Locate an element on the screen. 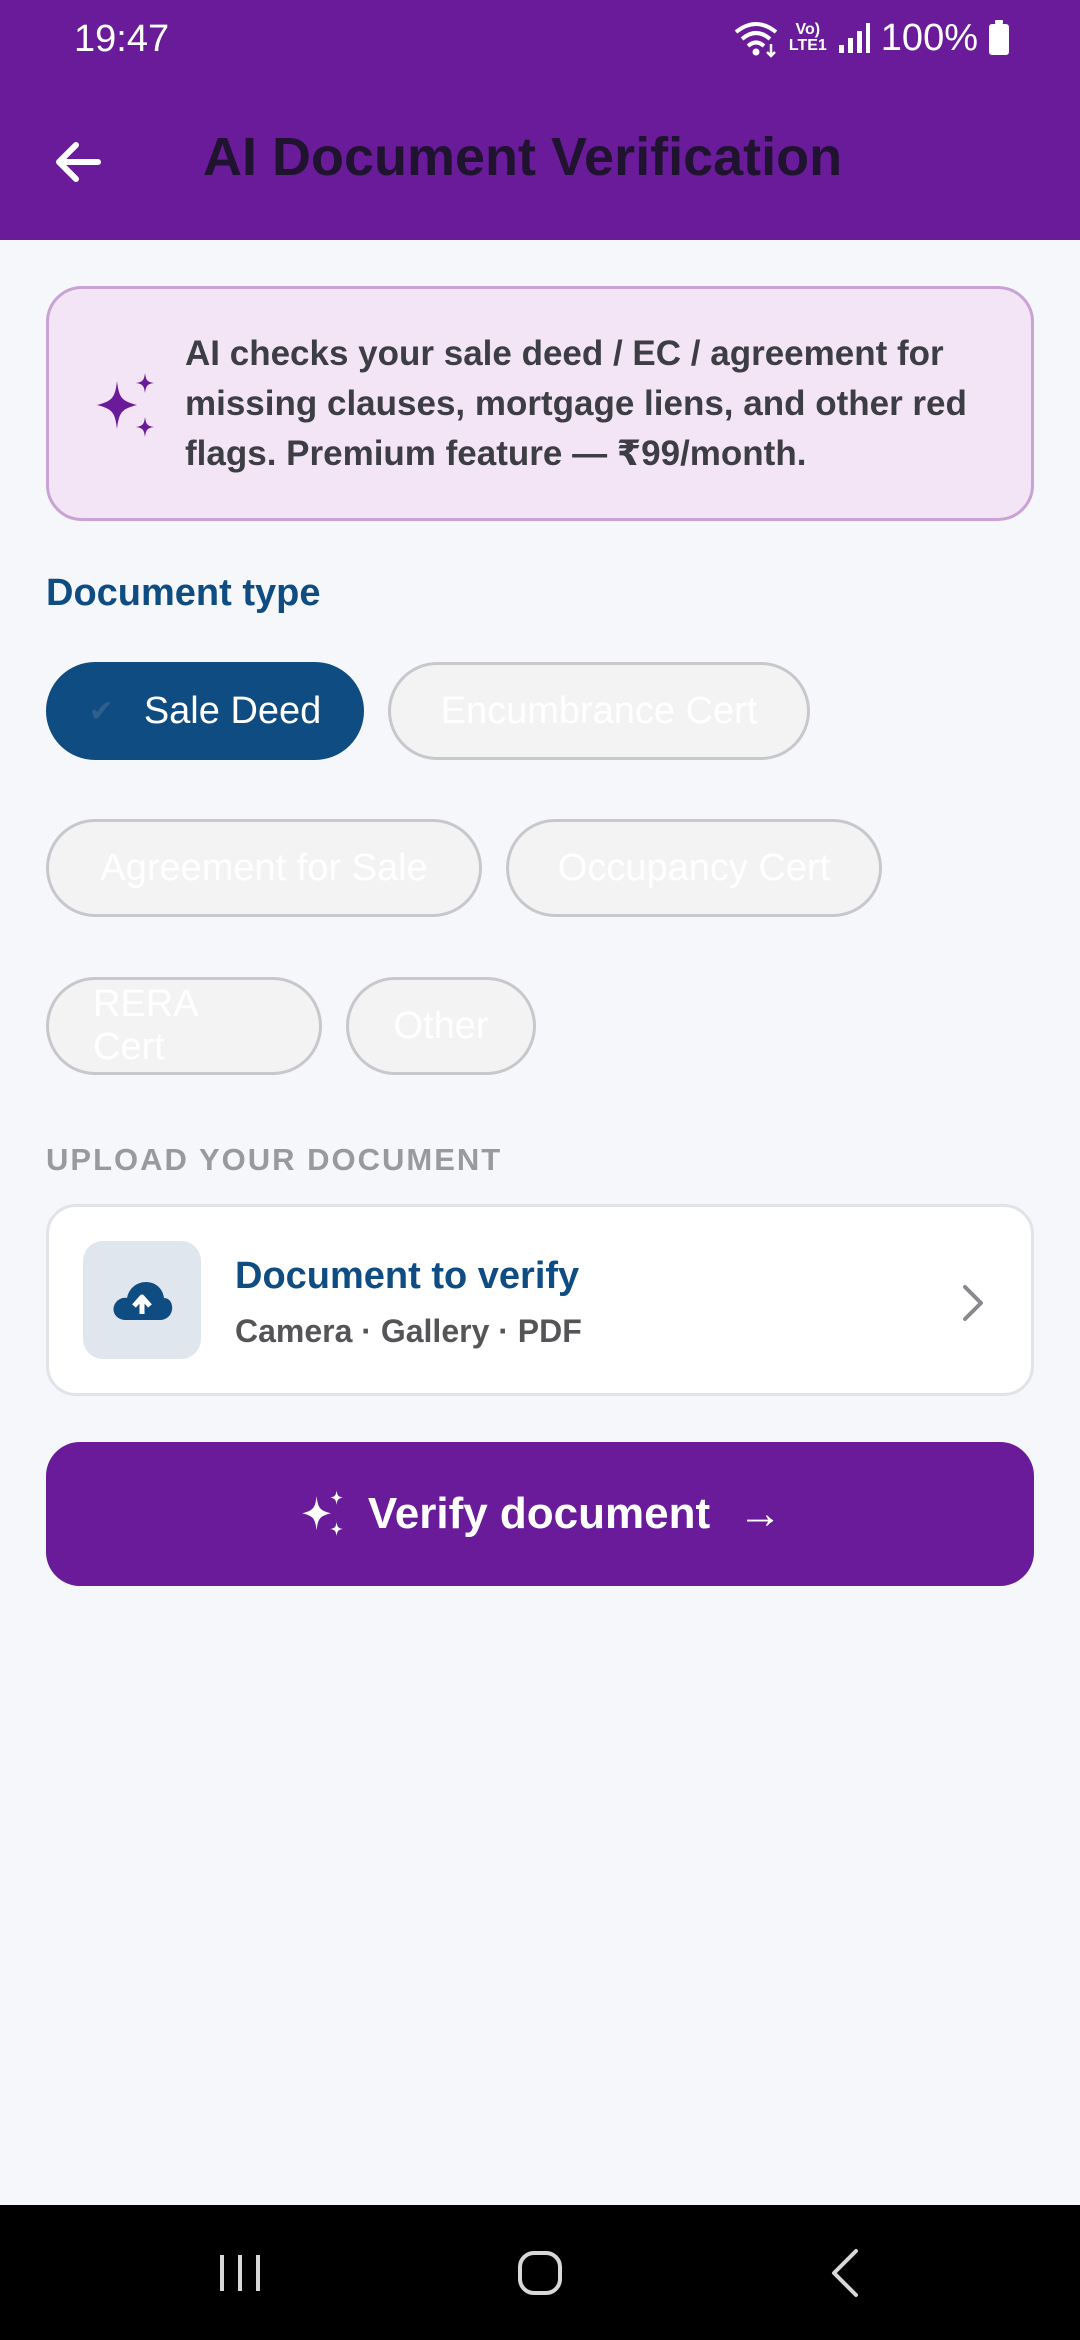 Image resolution: width=1080 pixels, height=2340 pixels. status-icons: Vo) LTE1 100% is located at coordinates (871, 38).